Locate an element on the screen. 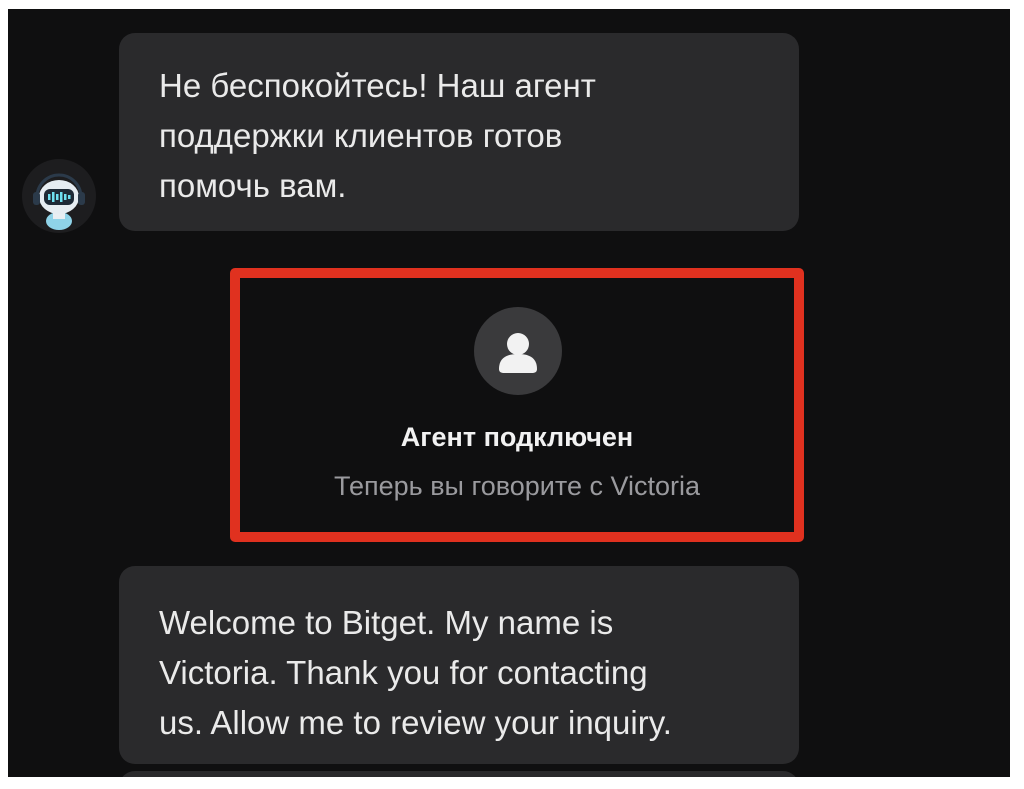 Image resolution: width=1024 pixels, height=789 pixels. agent-avatar is located at coordinates (518, 351).